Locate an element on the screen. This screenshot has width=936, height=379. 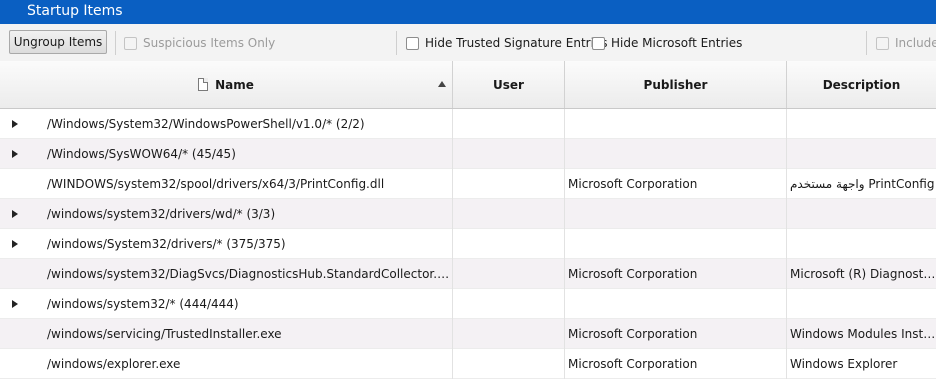
column-header-description: Description is located at coordinates (861, 84).